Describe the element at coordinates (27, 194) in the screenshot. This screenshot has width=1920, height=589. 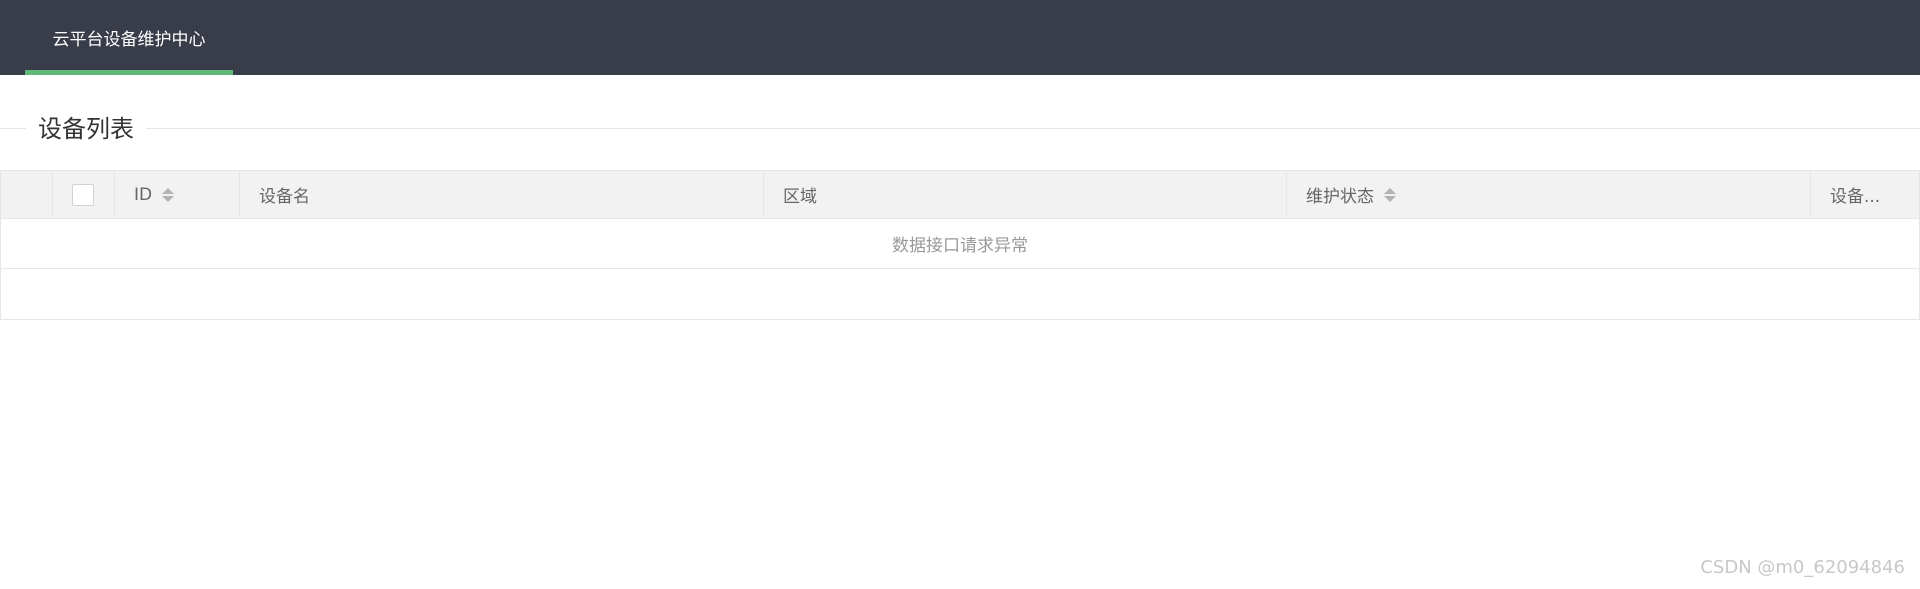
I see `column-index` at that location.